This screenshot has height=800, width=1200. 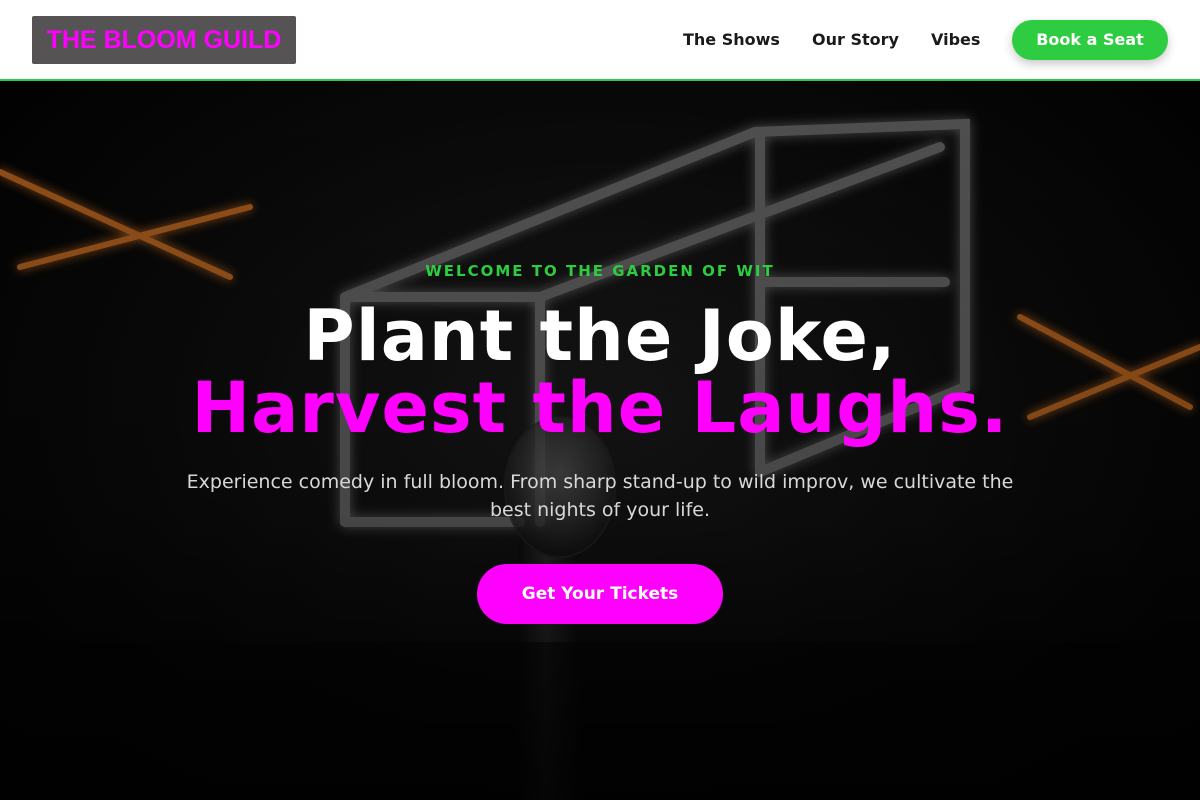 What do you see at coordinates (1090, 40) in the screenshot?
I see `book-seat-button: Book a Seat` at bounding box center [1090, 40].